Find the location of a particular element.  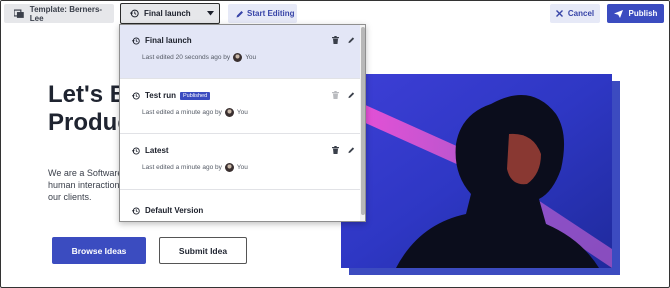

version-select-value: Final launch is located at coordinates (167, 13).